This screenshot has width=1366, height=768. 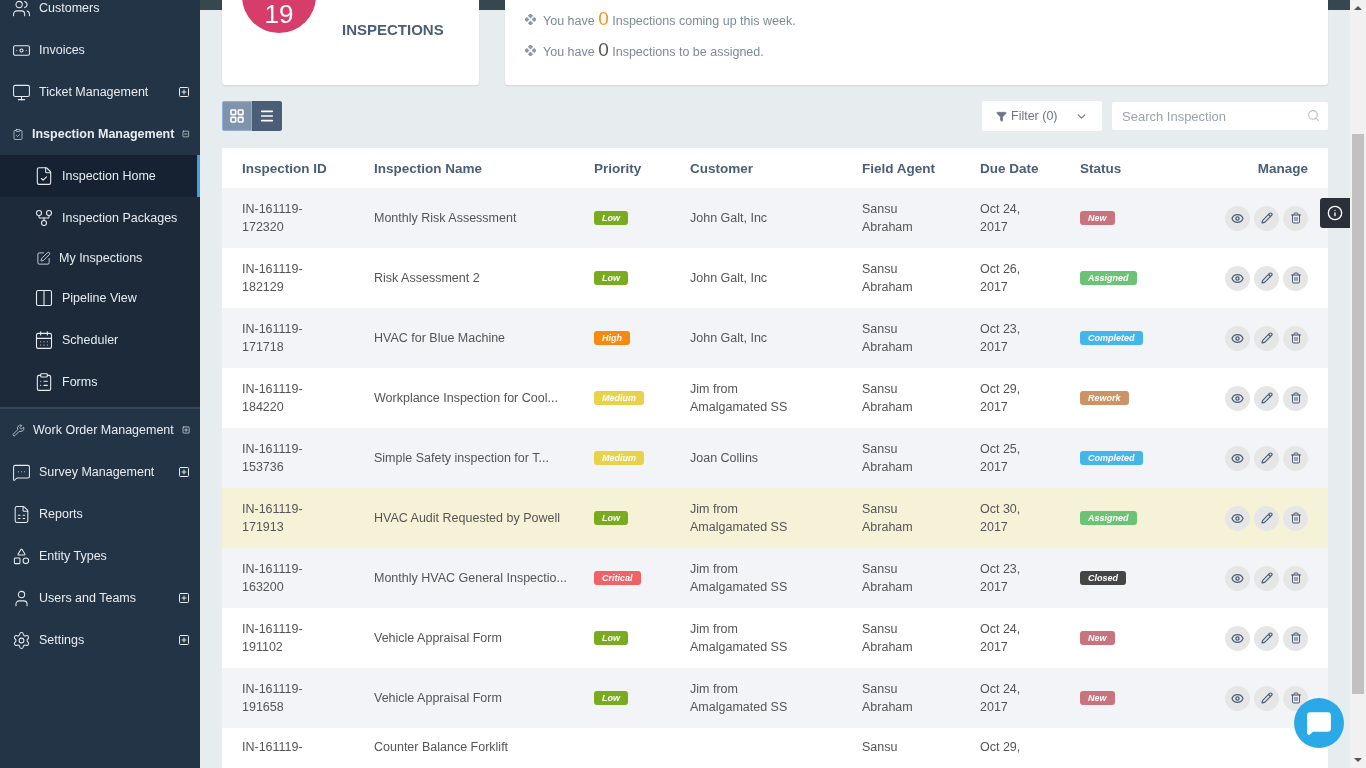 I want to click on info-button, so click(x=1335, y=213).